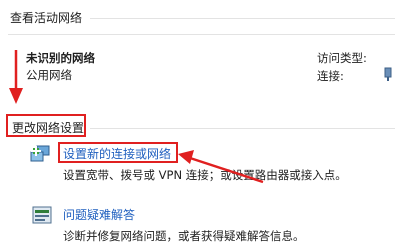 The height and width of the screenshot is (249, 395). I want to click on annotation-arrow-left, so click(221, 167).